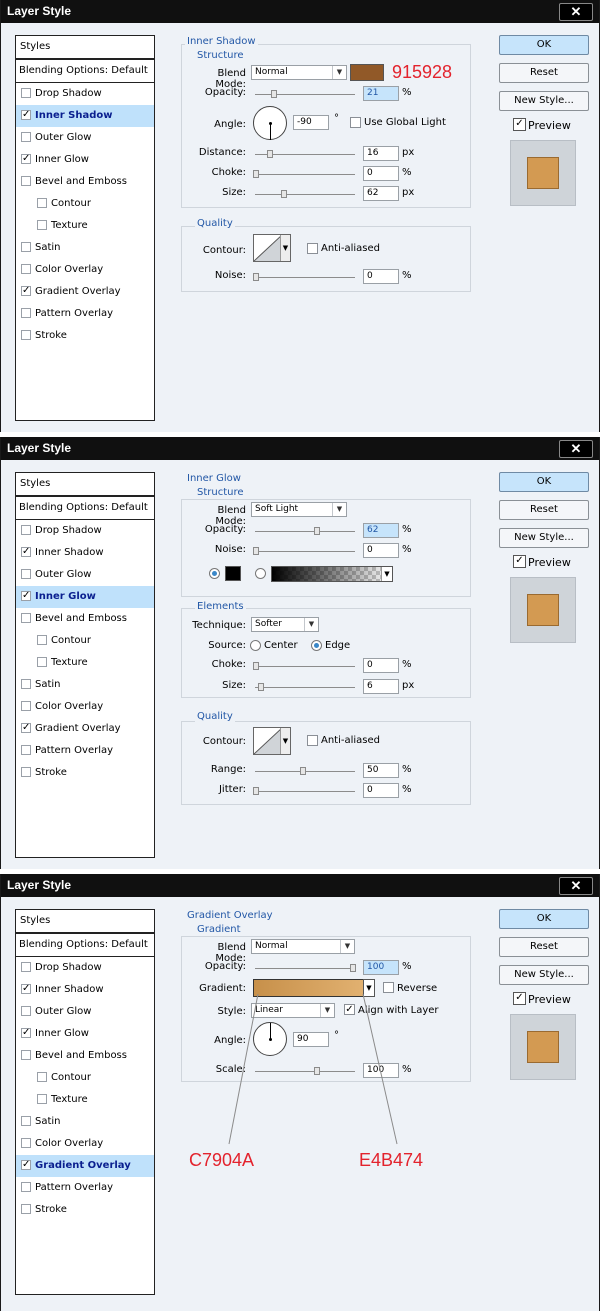 This screenshot has width=600, height=1311. I want to click on use-global-light-checkbox, so click(355, 122).